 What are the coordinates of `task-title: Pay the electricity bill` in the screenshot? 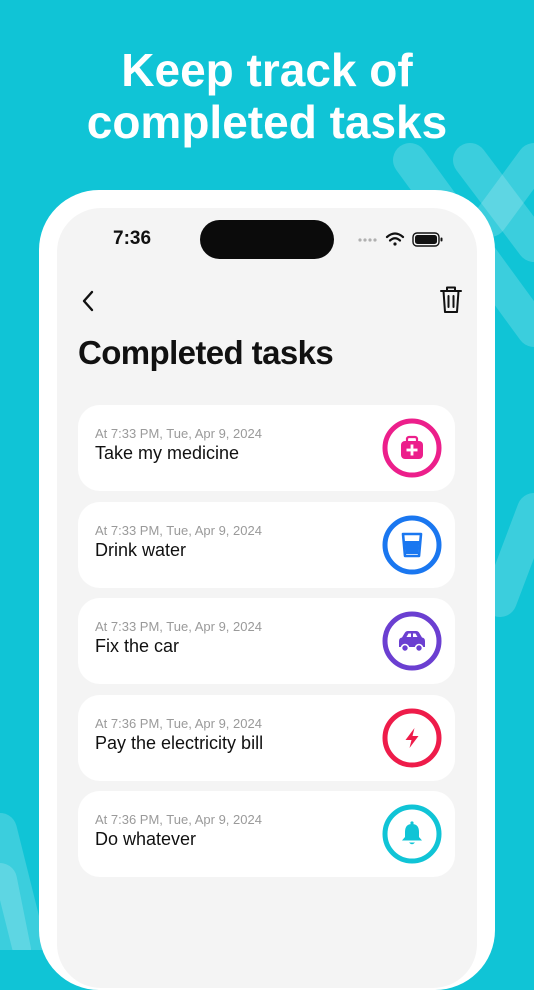 It's located at (179, 743).